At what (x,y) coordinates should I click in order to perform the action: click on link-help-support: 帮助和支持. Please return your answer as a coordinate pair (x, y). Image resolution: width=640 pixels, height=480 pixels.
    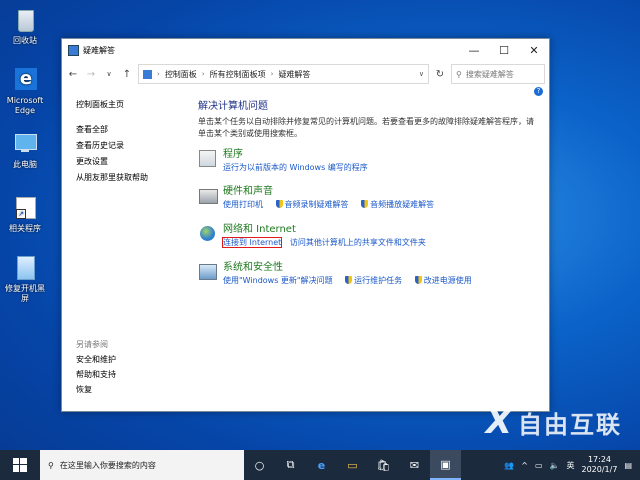
    Looking at the image, I should click on (96, 374).